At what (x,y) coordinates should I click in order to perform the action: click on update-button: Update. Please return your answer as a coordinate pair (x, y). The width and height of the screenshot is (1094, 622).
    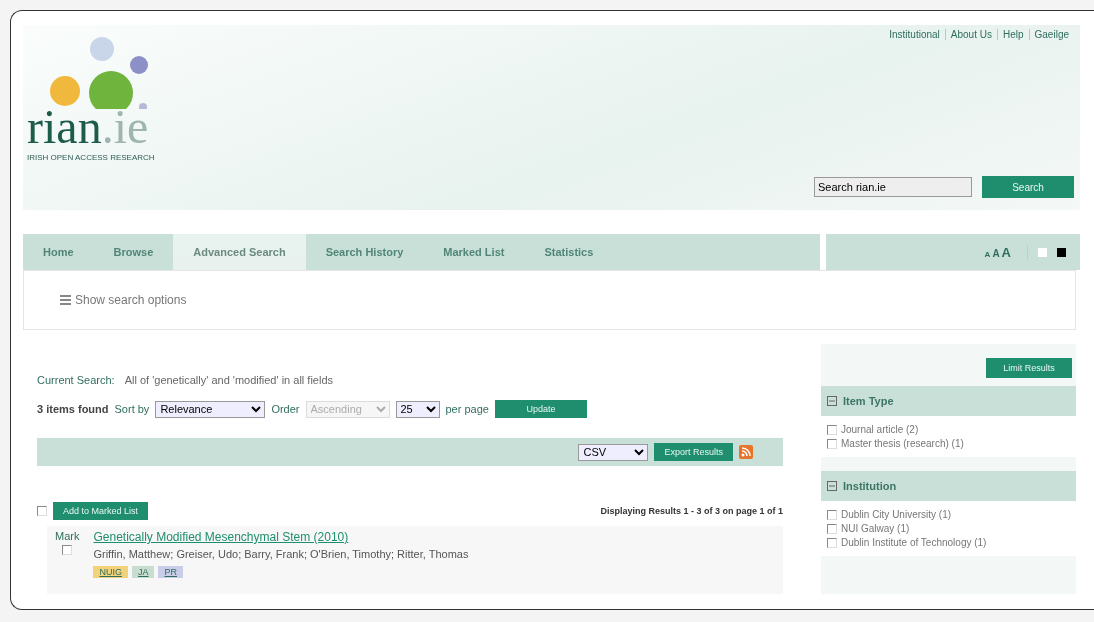
    Looking at the image, I should click on (540, 409).